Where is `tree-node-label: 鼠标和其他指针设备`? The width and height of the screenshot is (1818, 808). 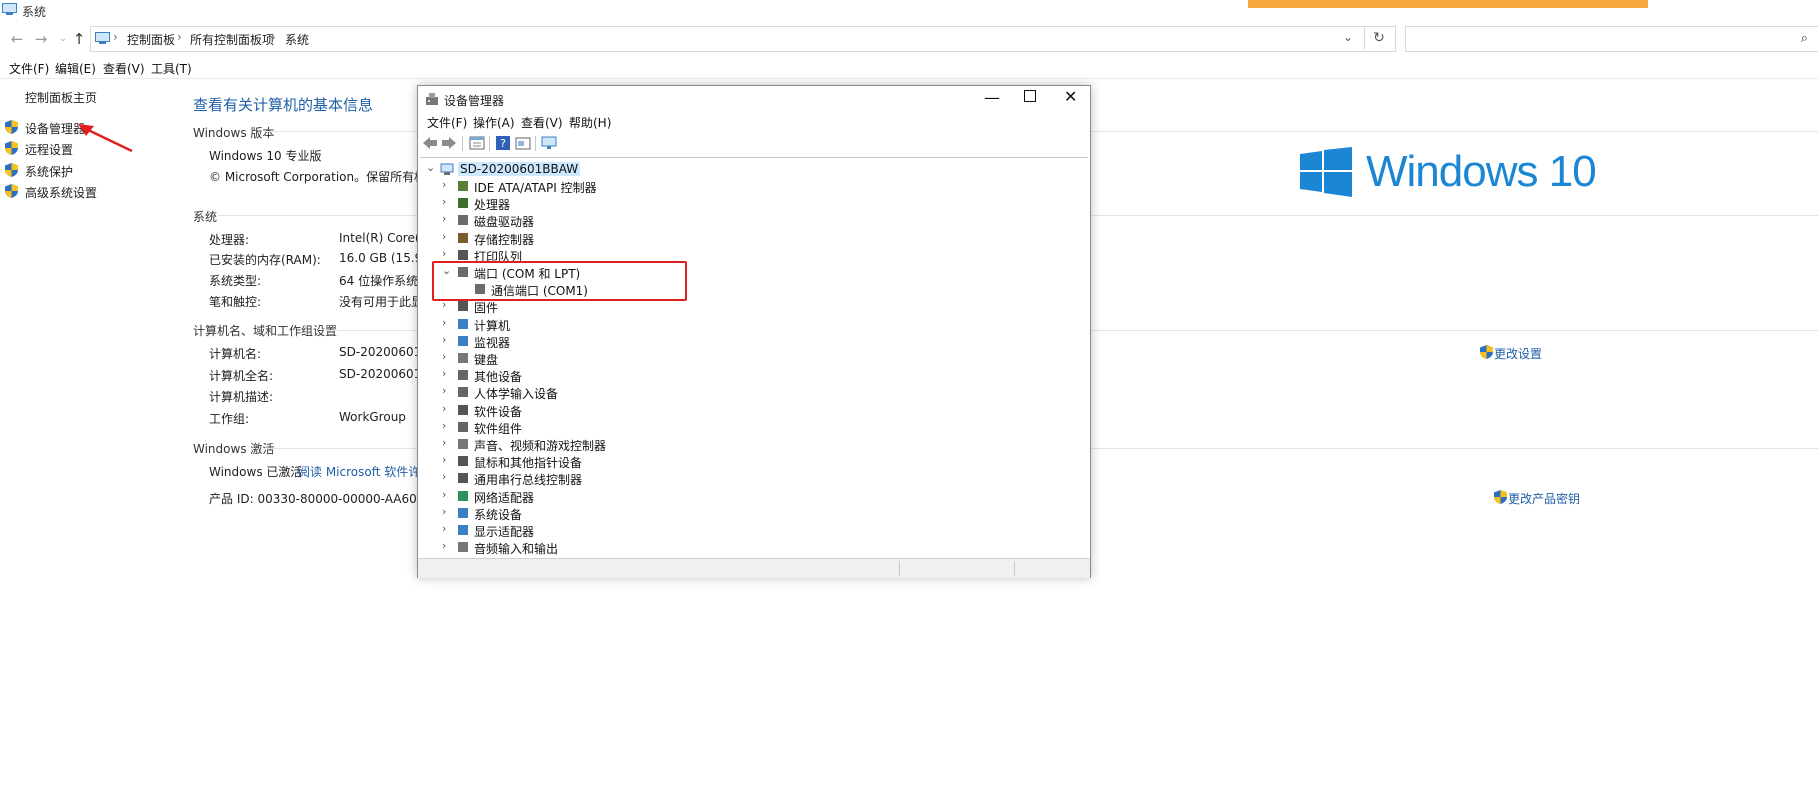 tree-node-label: 鼠标和其他指针设备 is located at coordinates (528, 463).